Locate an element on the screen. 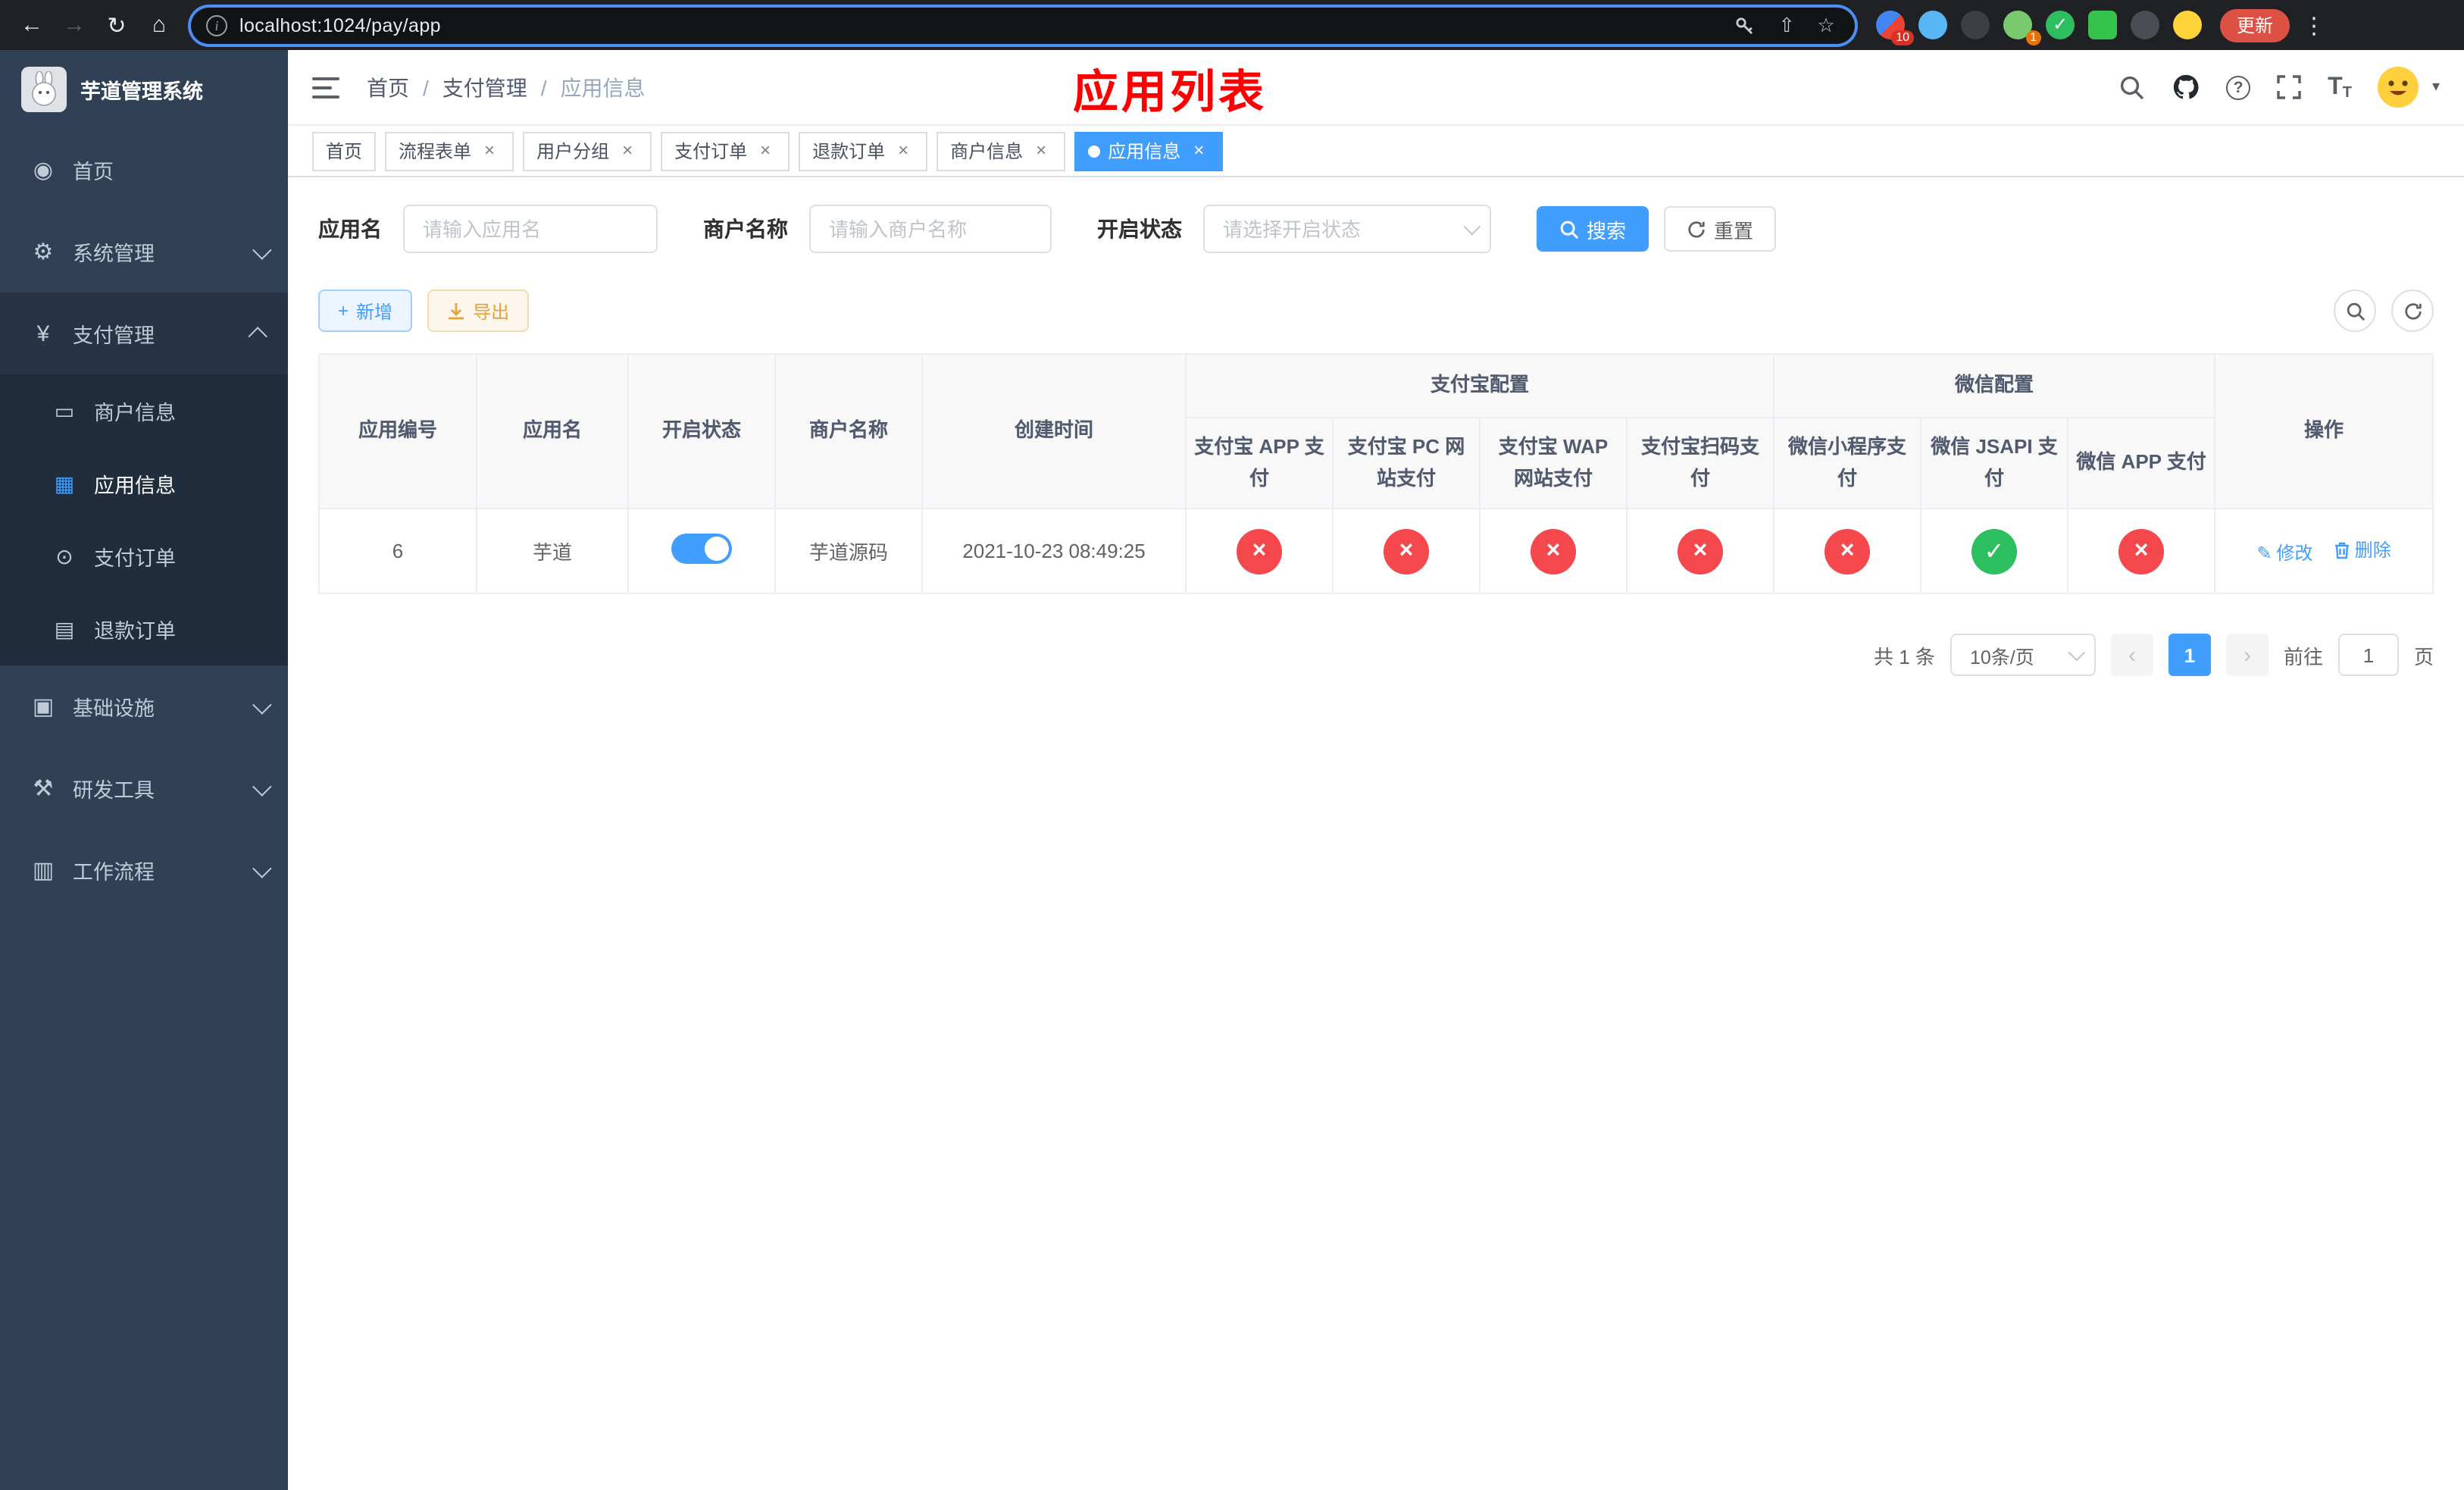 The width and height of the screenshot is (2464, 1490). col-app-id: 应用编号 is located at coordinates (397, 431).